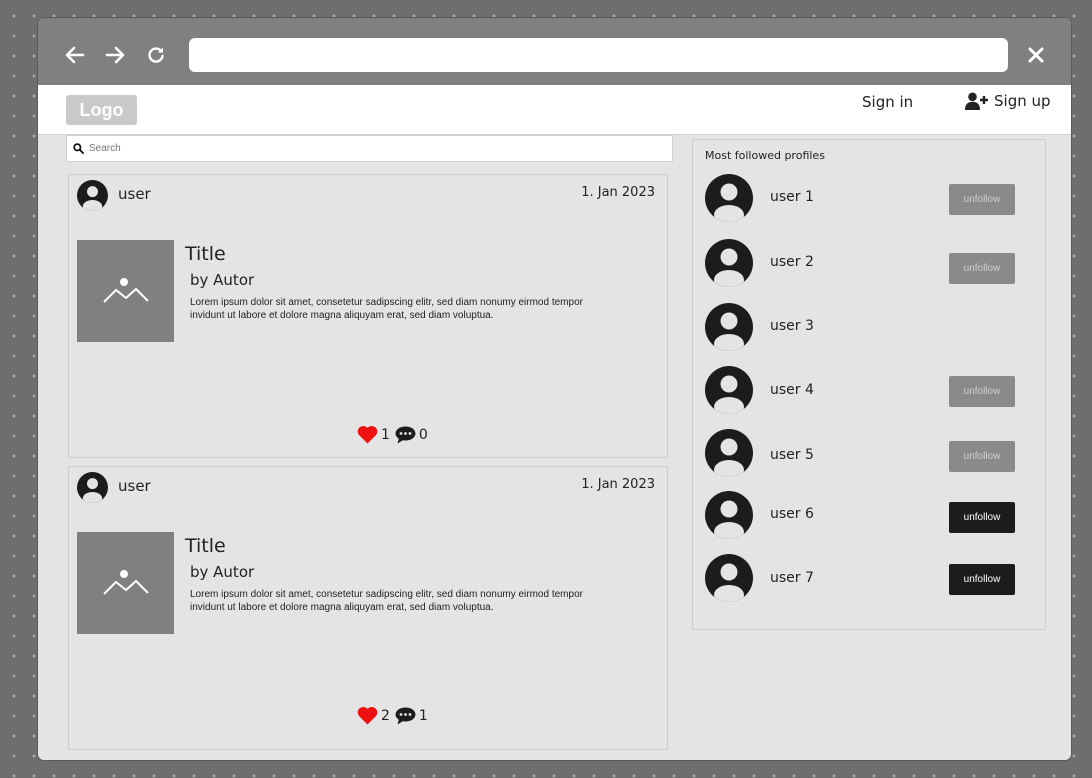  I want to click on post-stats: 1 0, so click(395, 434).